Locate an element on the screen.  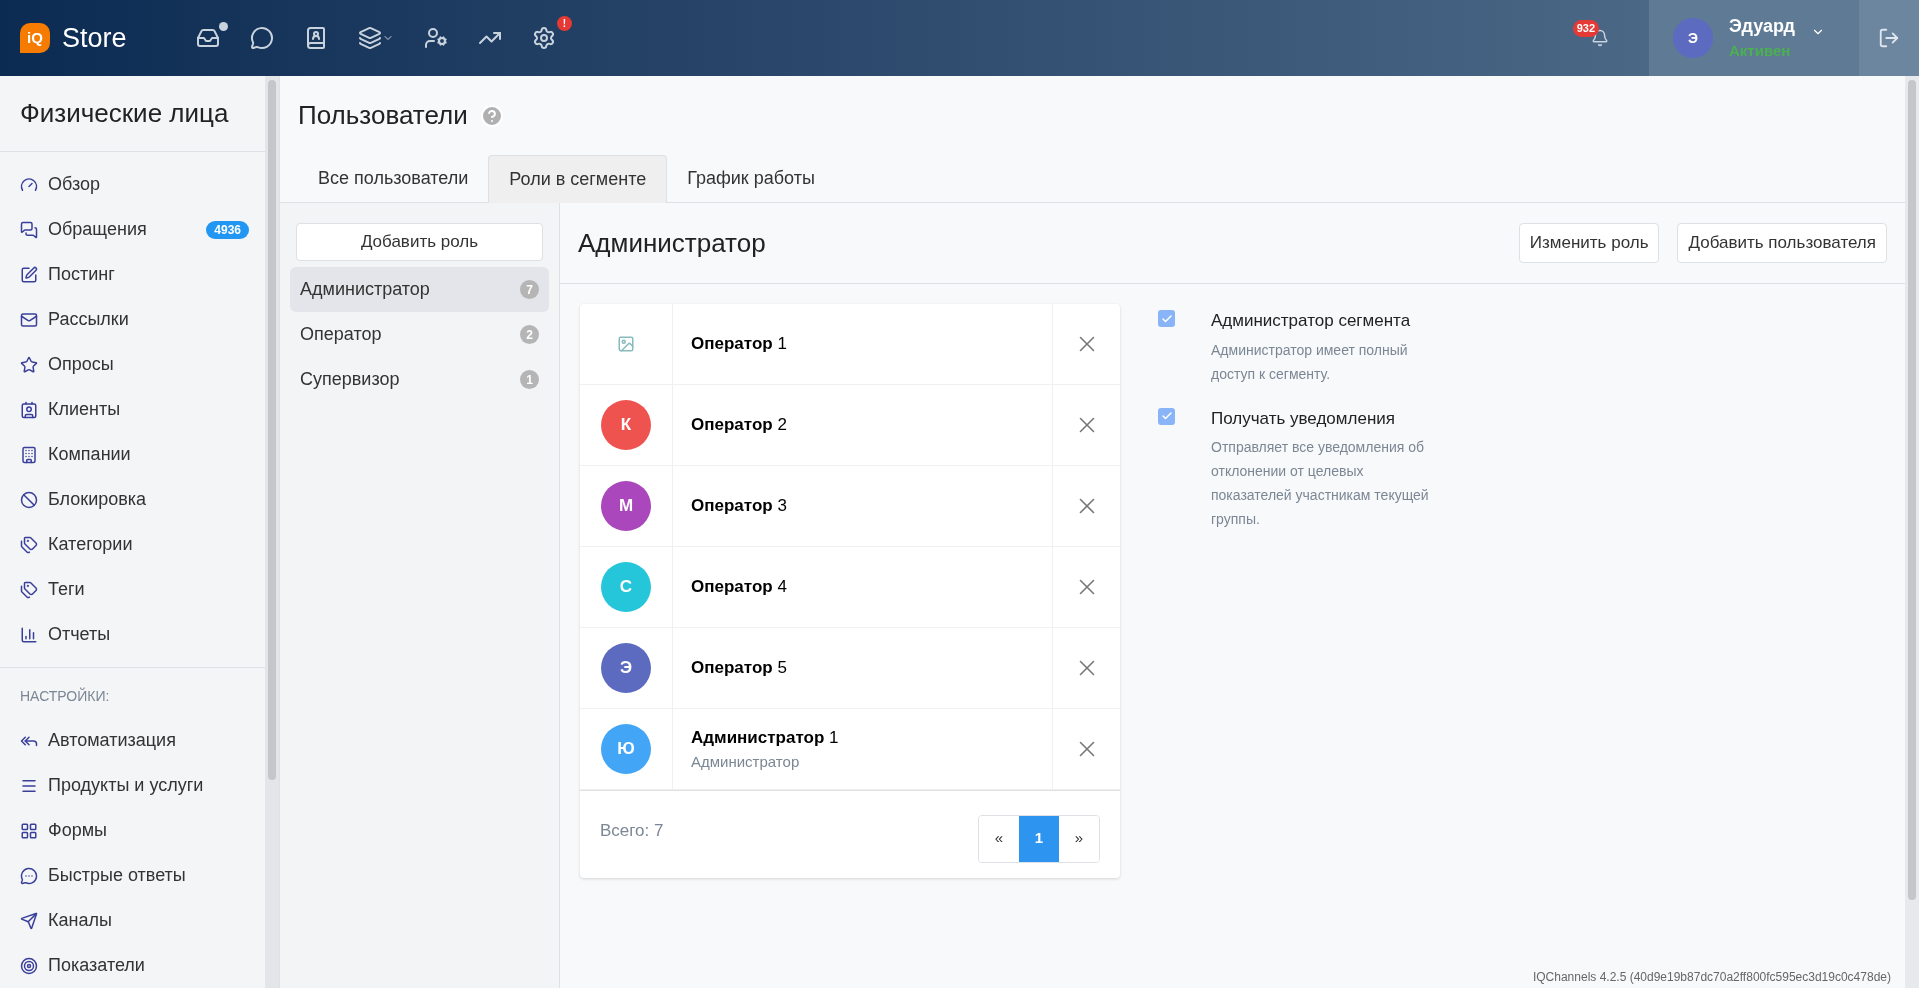
role-item: Оператор 2 is located at coordinates (419, 334).